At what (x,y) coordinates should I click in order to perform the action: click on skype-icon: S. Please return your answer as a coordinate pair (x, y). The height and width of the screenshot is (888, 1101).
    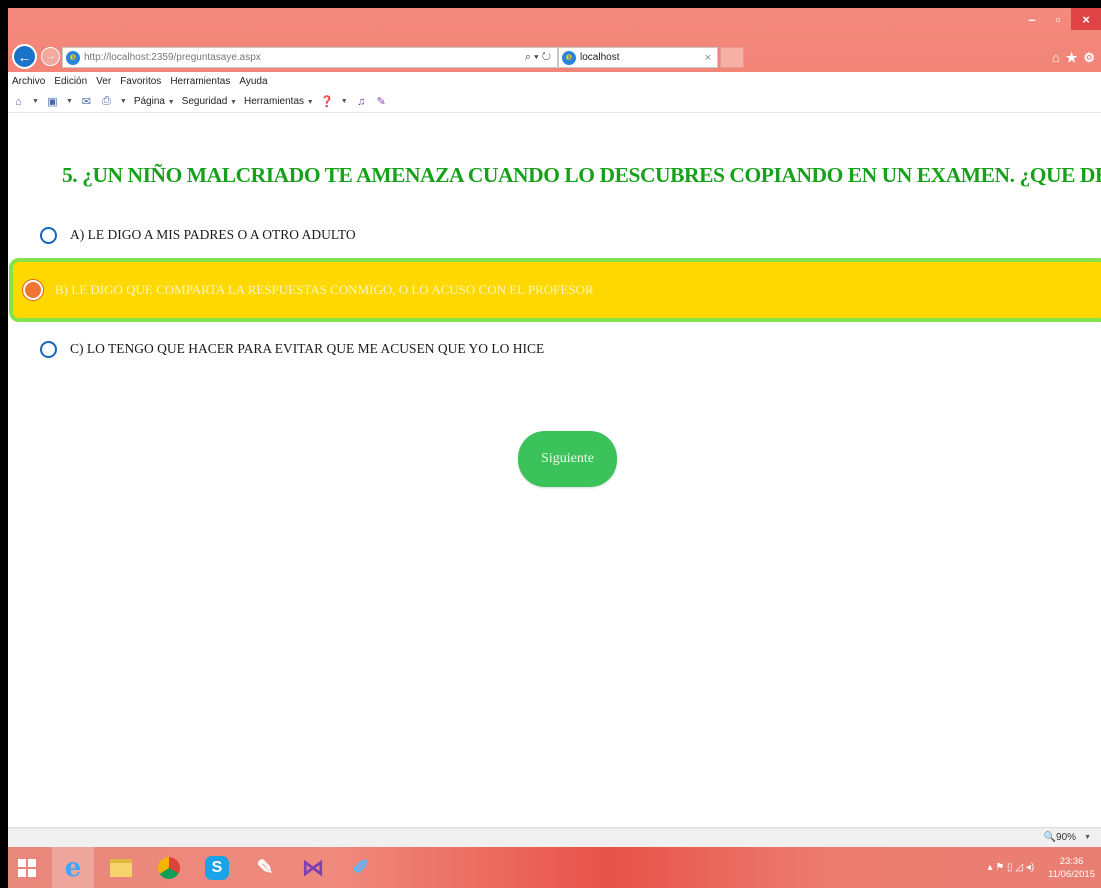
    Looking at the image, I should click on (217, 867).